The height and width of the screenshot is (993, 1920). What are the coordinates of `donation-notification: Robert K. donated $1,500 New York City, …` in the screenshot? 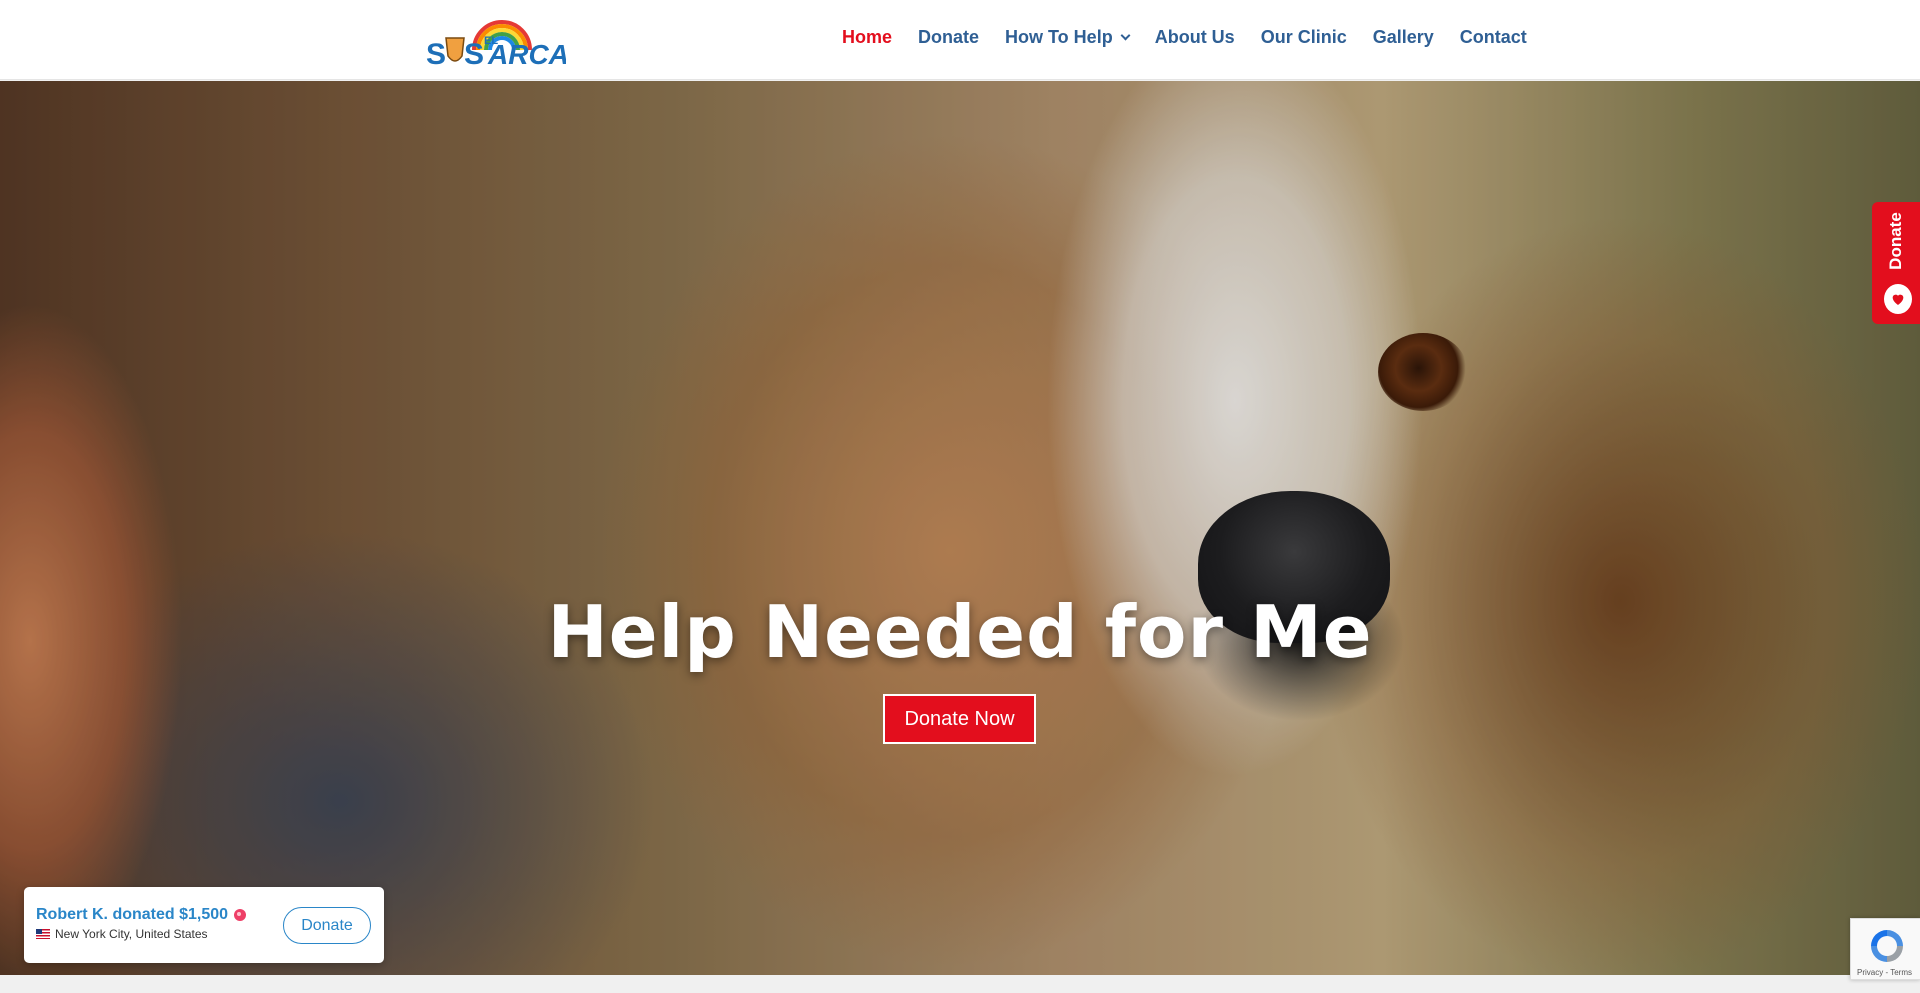 It's located at (204, 925).